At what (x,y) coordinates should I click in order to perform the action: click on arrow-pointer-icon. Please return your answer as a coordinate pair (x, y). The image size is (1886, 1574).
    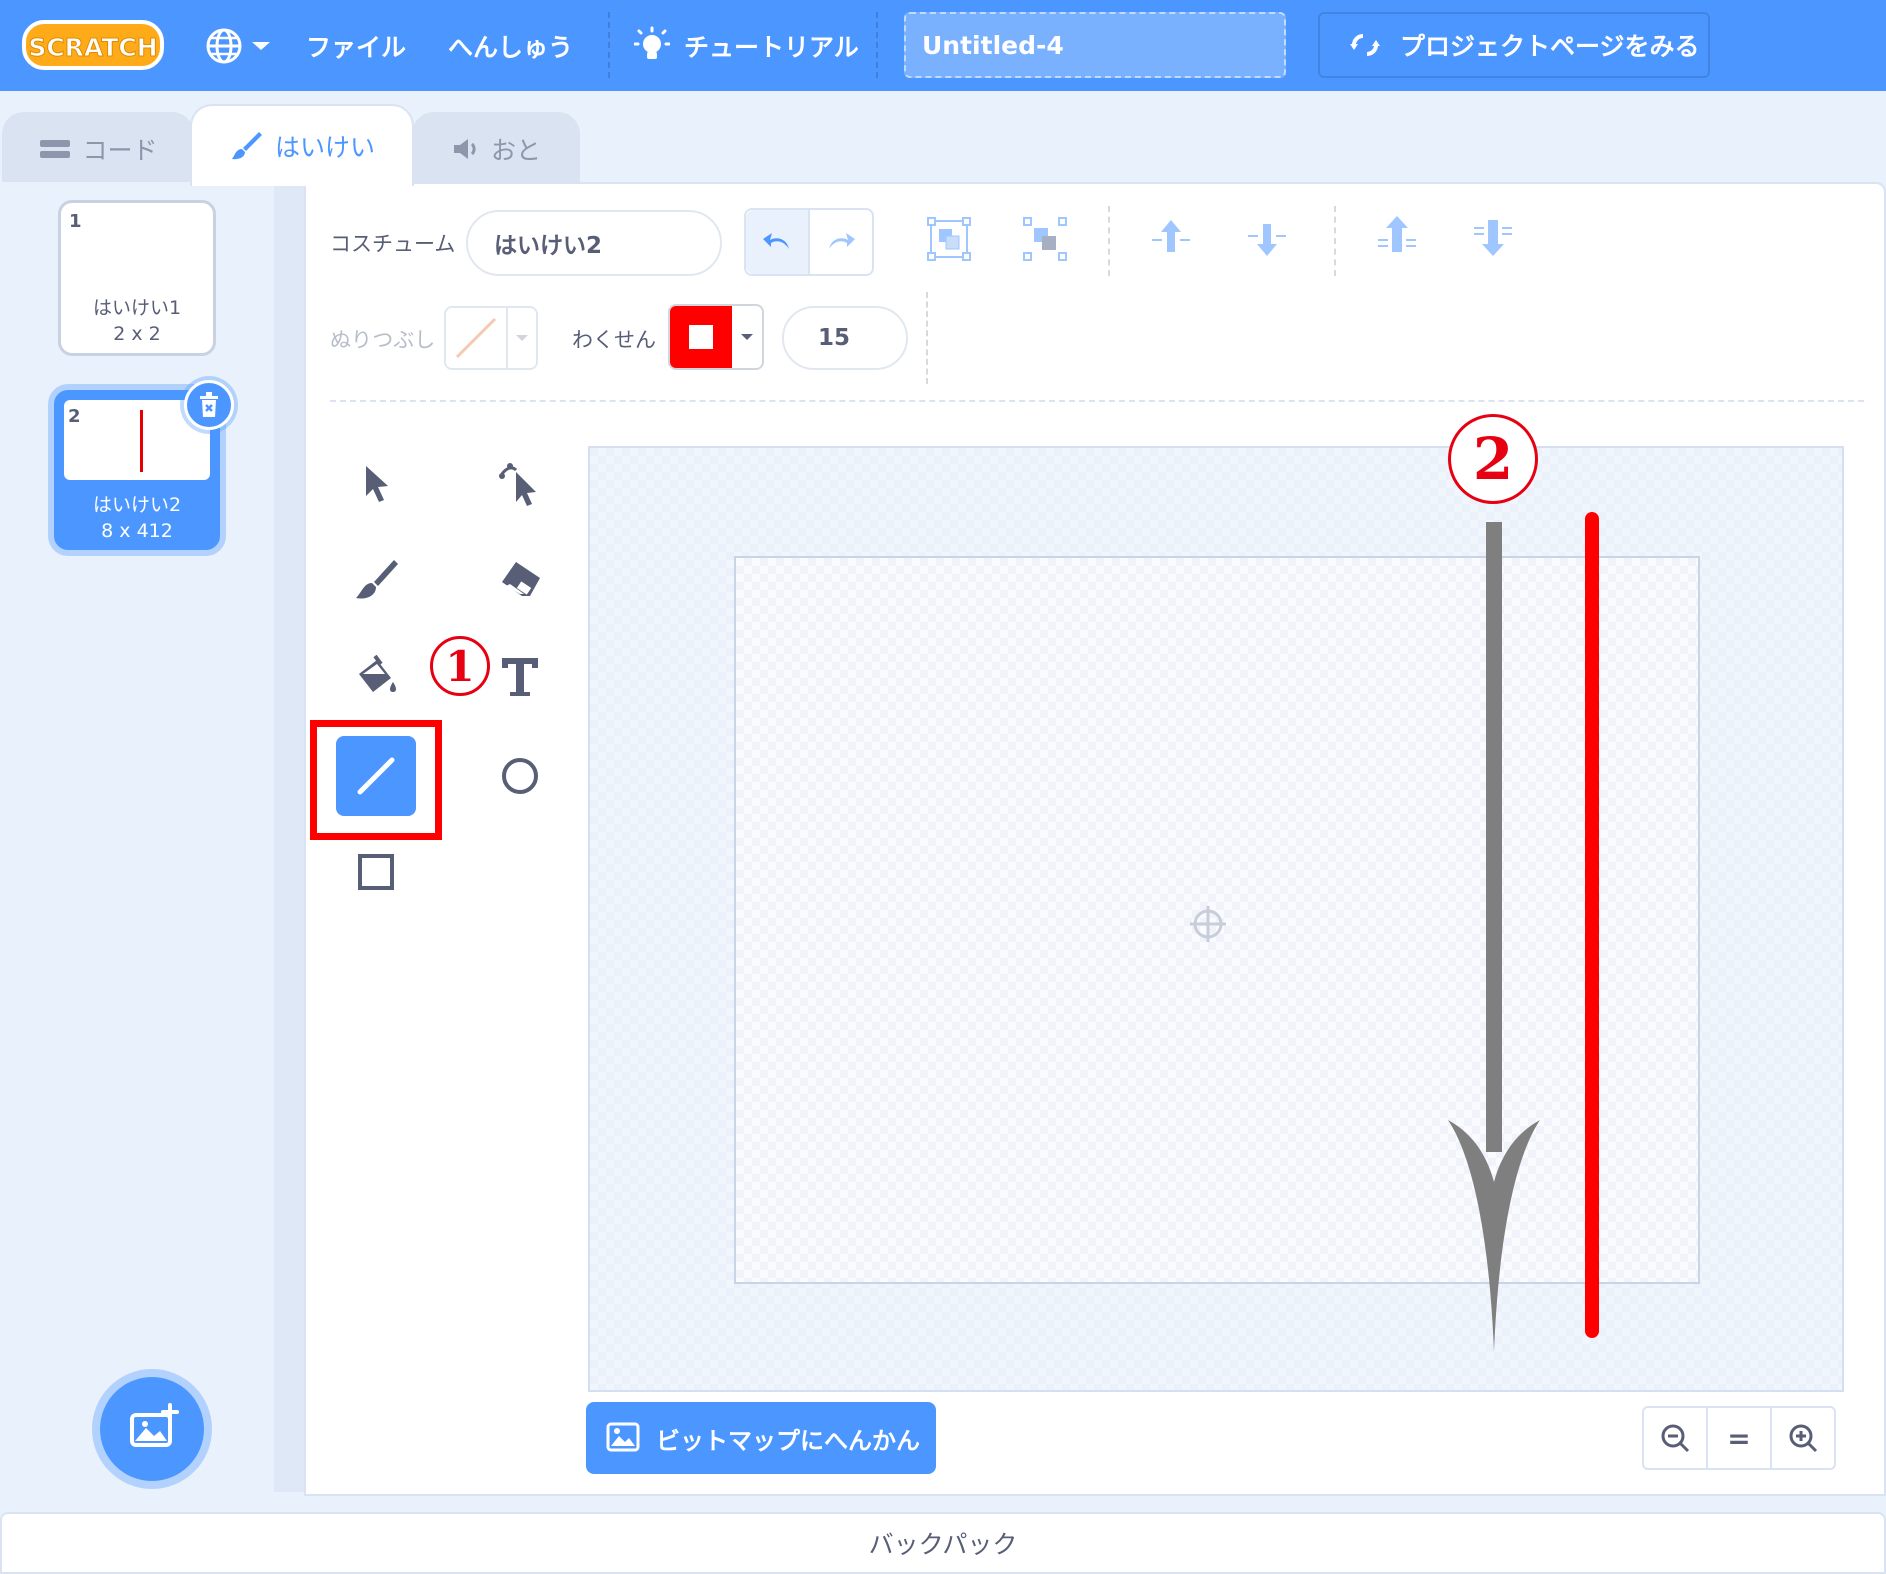
    Looking at the image, I should click on (377, 484).